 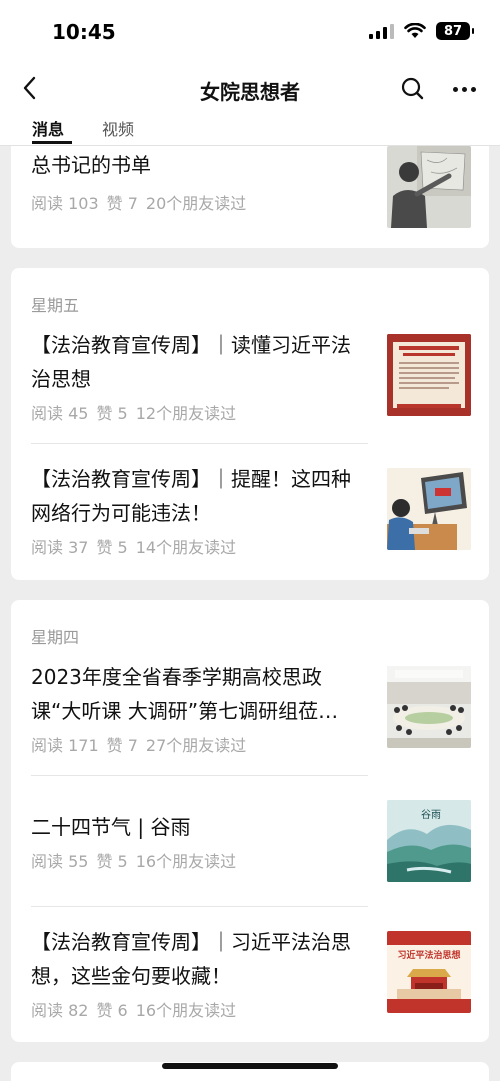 What do you see at coordinates (111, 827) in the screenshot?
I see `article-title: 二十四节气 | 谷雨` at bounding box center [111, 827].